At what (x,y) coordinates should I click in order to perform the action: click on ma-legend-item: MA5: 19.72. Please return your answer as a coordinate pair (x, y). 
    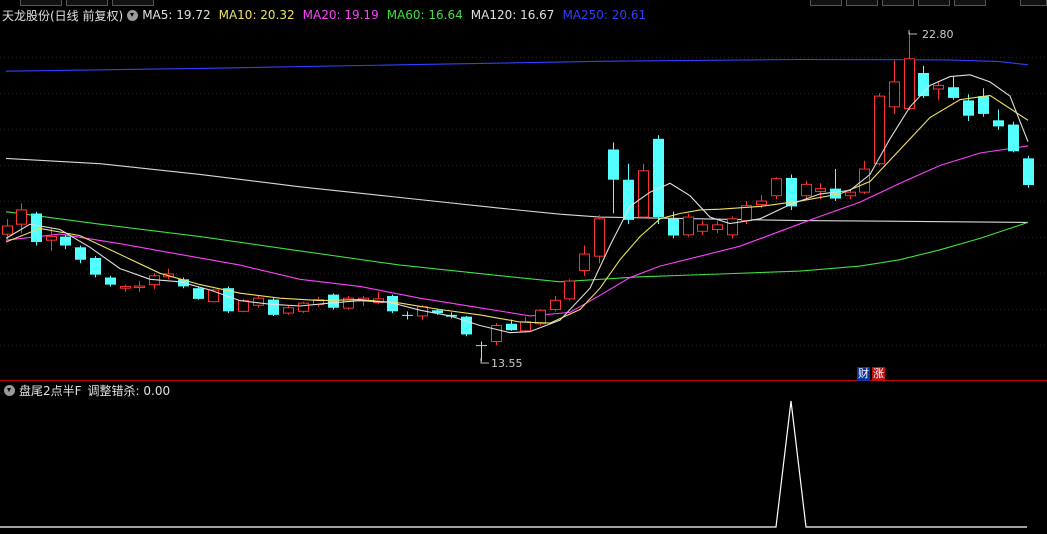
    Looking at the image, I should click on (176, 15).